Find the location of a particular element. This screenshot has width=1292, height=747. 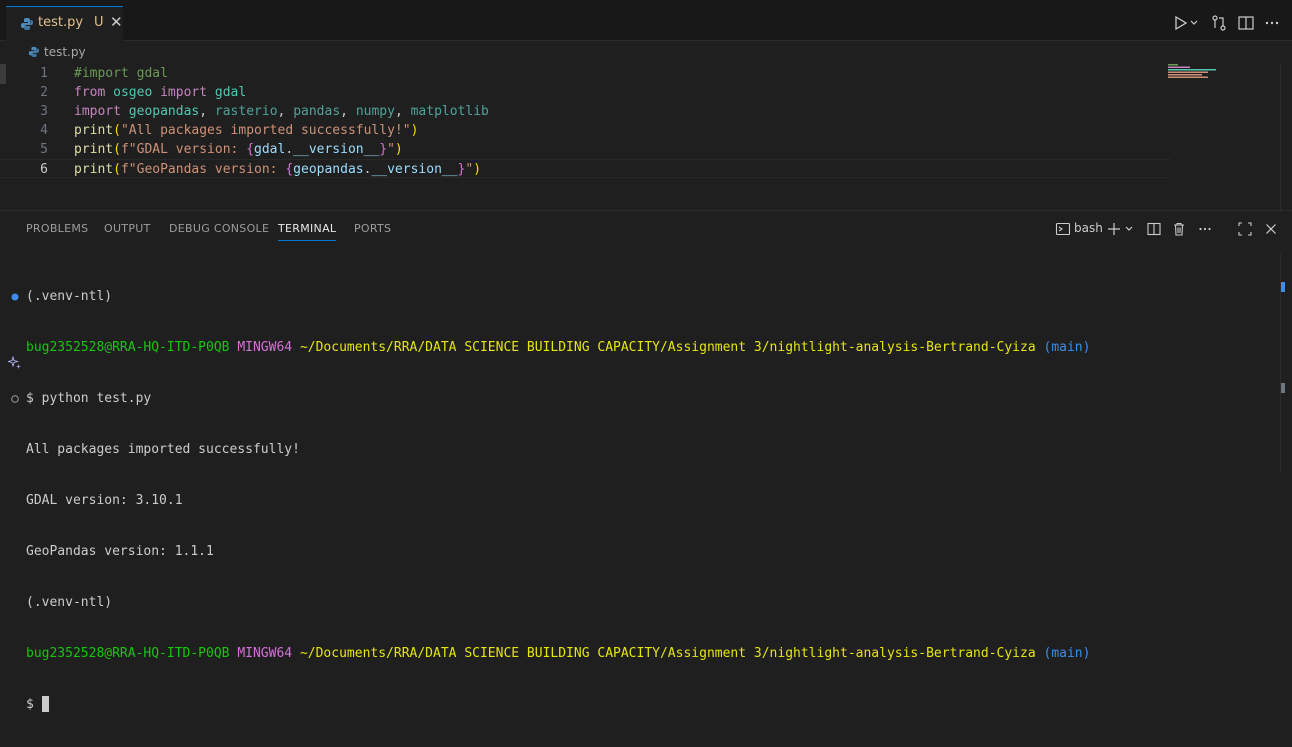

terminal-prompt: $ is located at coordinates (34, 704).